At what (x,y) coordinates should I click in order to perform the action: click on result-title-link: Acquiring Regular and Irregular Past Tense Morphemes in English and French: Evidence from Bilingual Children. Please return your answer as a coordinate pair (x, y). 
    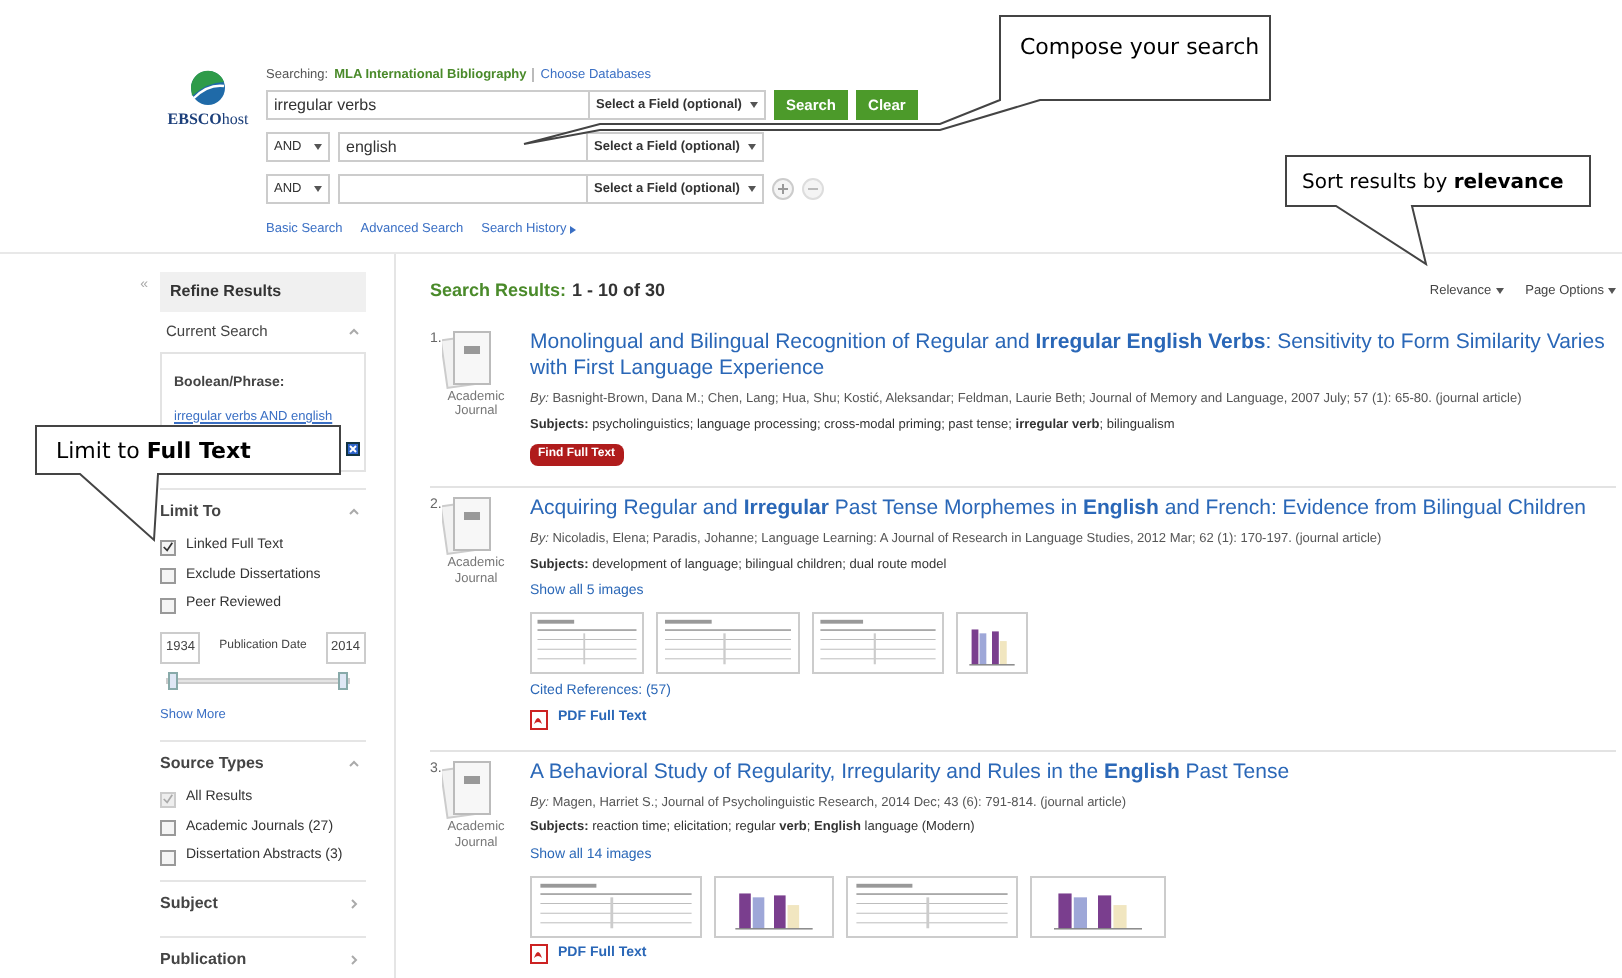
    Looking at the image, I should click on (1073, 510).